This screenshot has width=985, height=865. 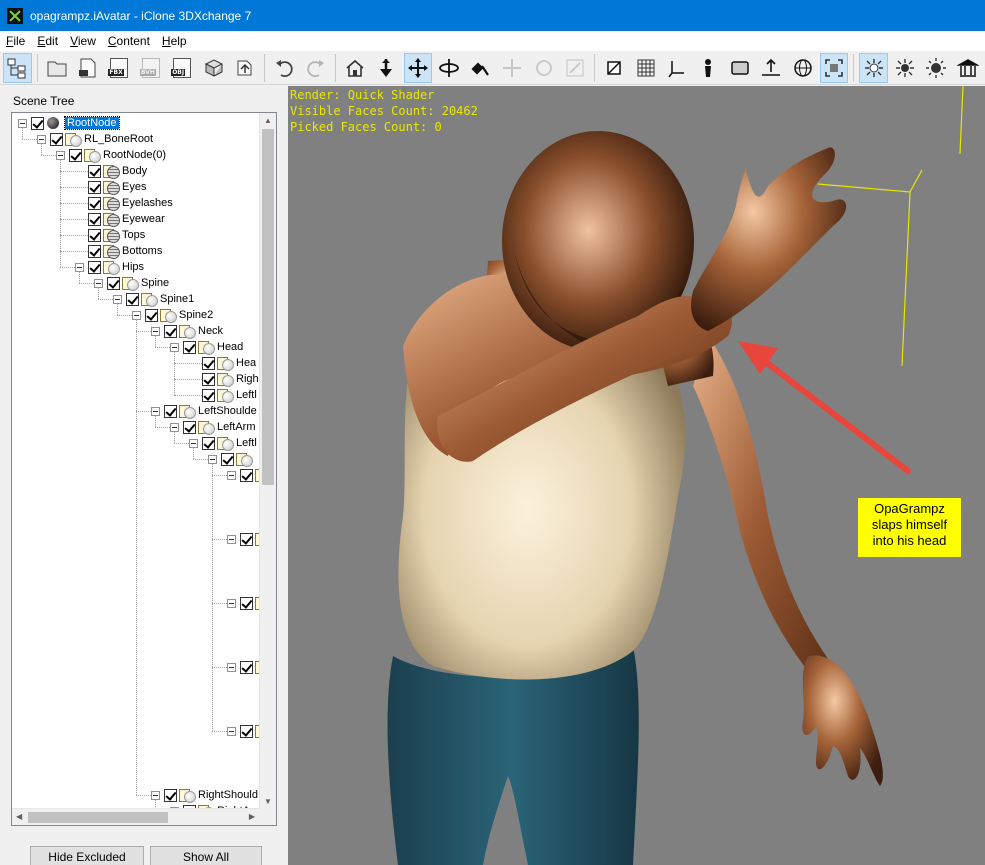 I want to click on tree-vertical-scroll-thumb, so click(x=268, y=307).